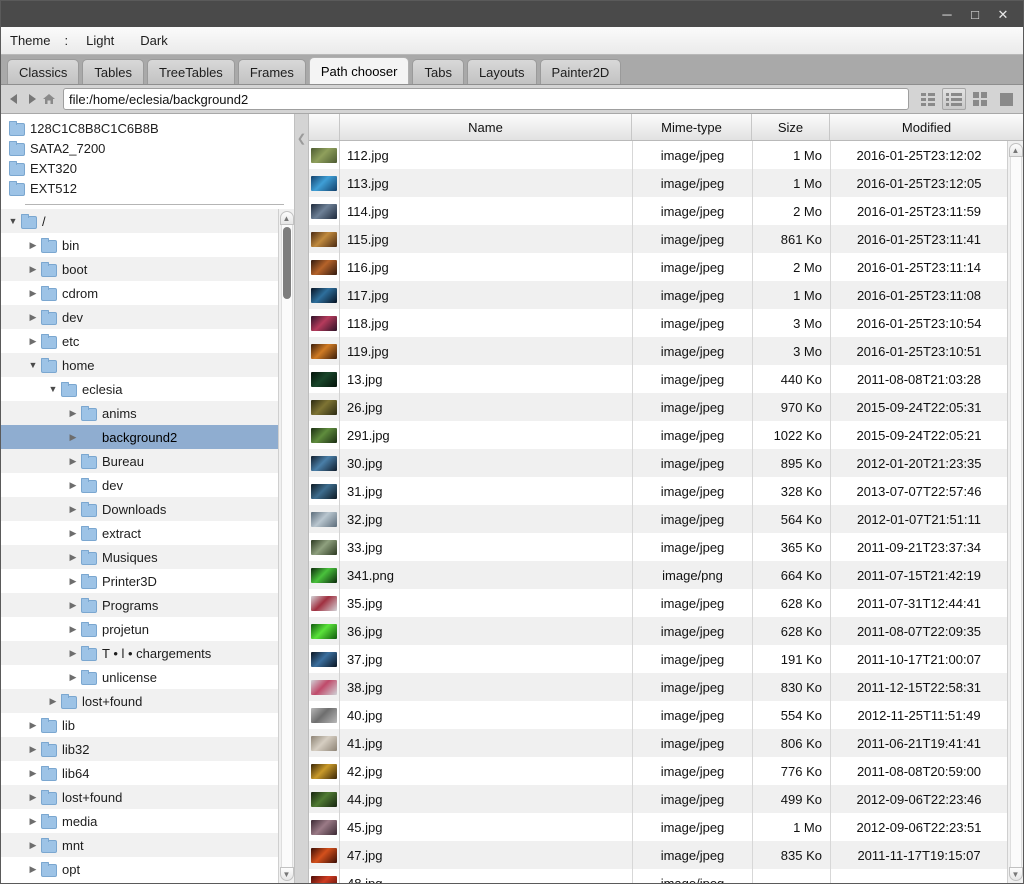 This screenshot has width=1024, height=884. What do you see at coordinates (658, 295) in the screenshot?
I see `table-row: 117.jpg image/jpeg 1 Mo 2016-01-25T23:11:08` at bounding box center [658, 295].